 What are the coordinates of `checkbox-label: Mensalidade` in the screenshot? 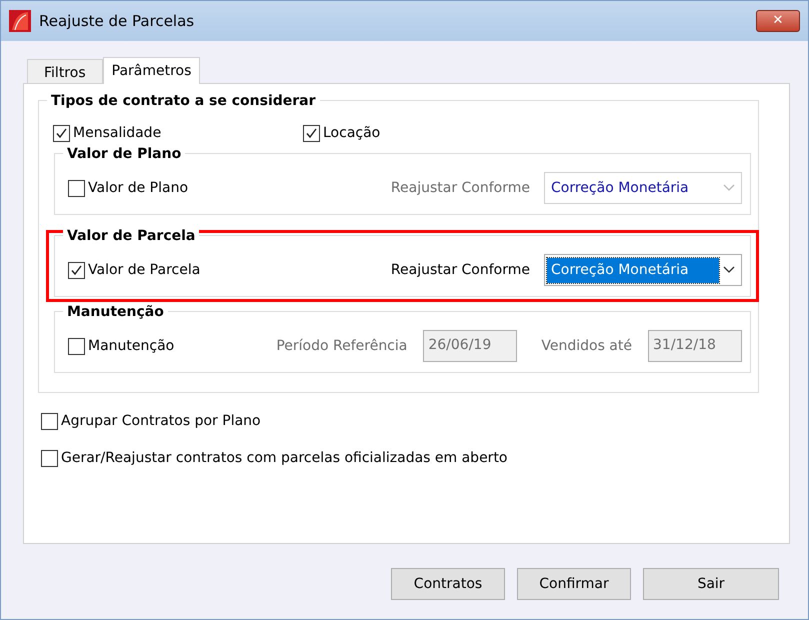 It's located at (117, 133).